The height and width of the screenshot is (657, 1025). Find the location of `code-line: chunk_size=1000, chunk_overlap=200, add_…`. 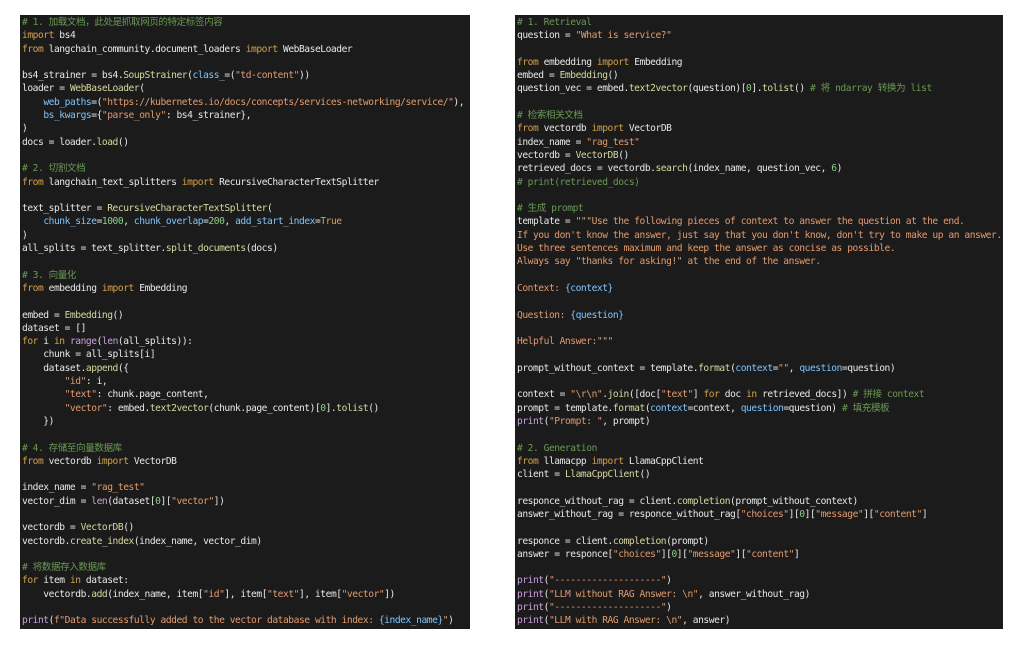

code-line: chunk_size=1000, chunk_overlap=200, add_… is located at coordinates (243, 221).